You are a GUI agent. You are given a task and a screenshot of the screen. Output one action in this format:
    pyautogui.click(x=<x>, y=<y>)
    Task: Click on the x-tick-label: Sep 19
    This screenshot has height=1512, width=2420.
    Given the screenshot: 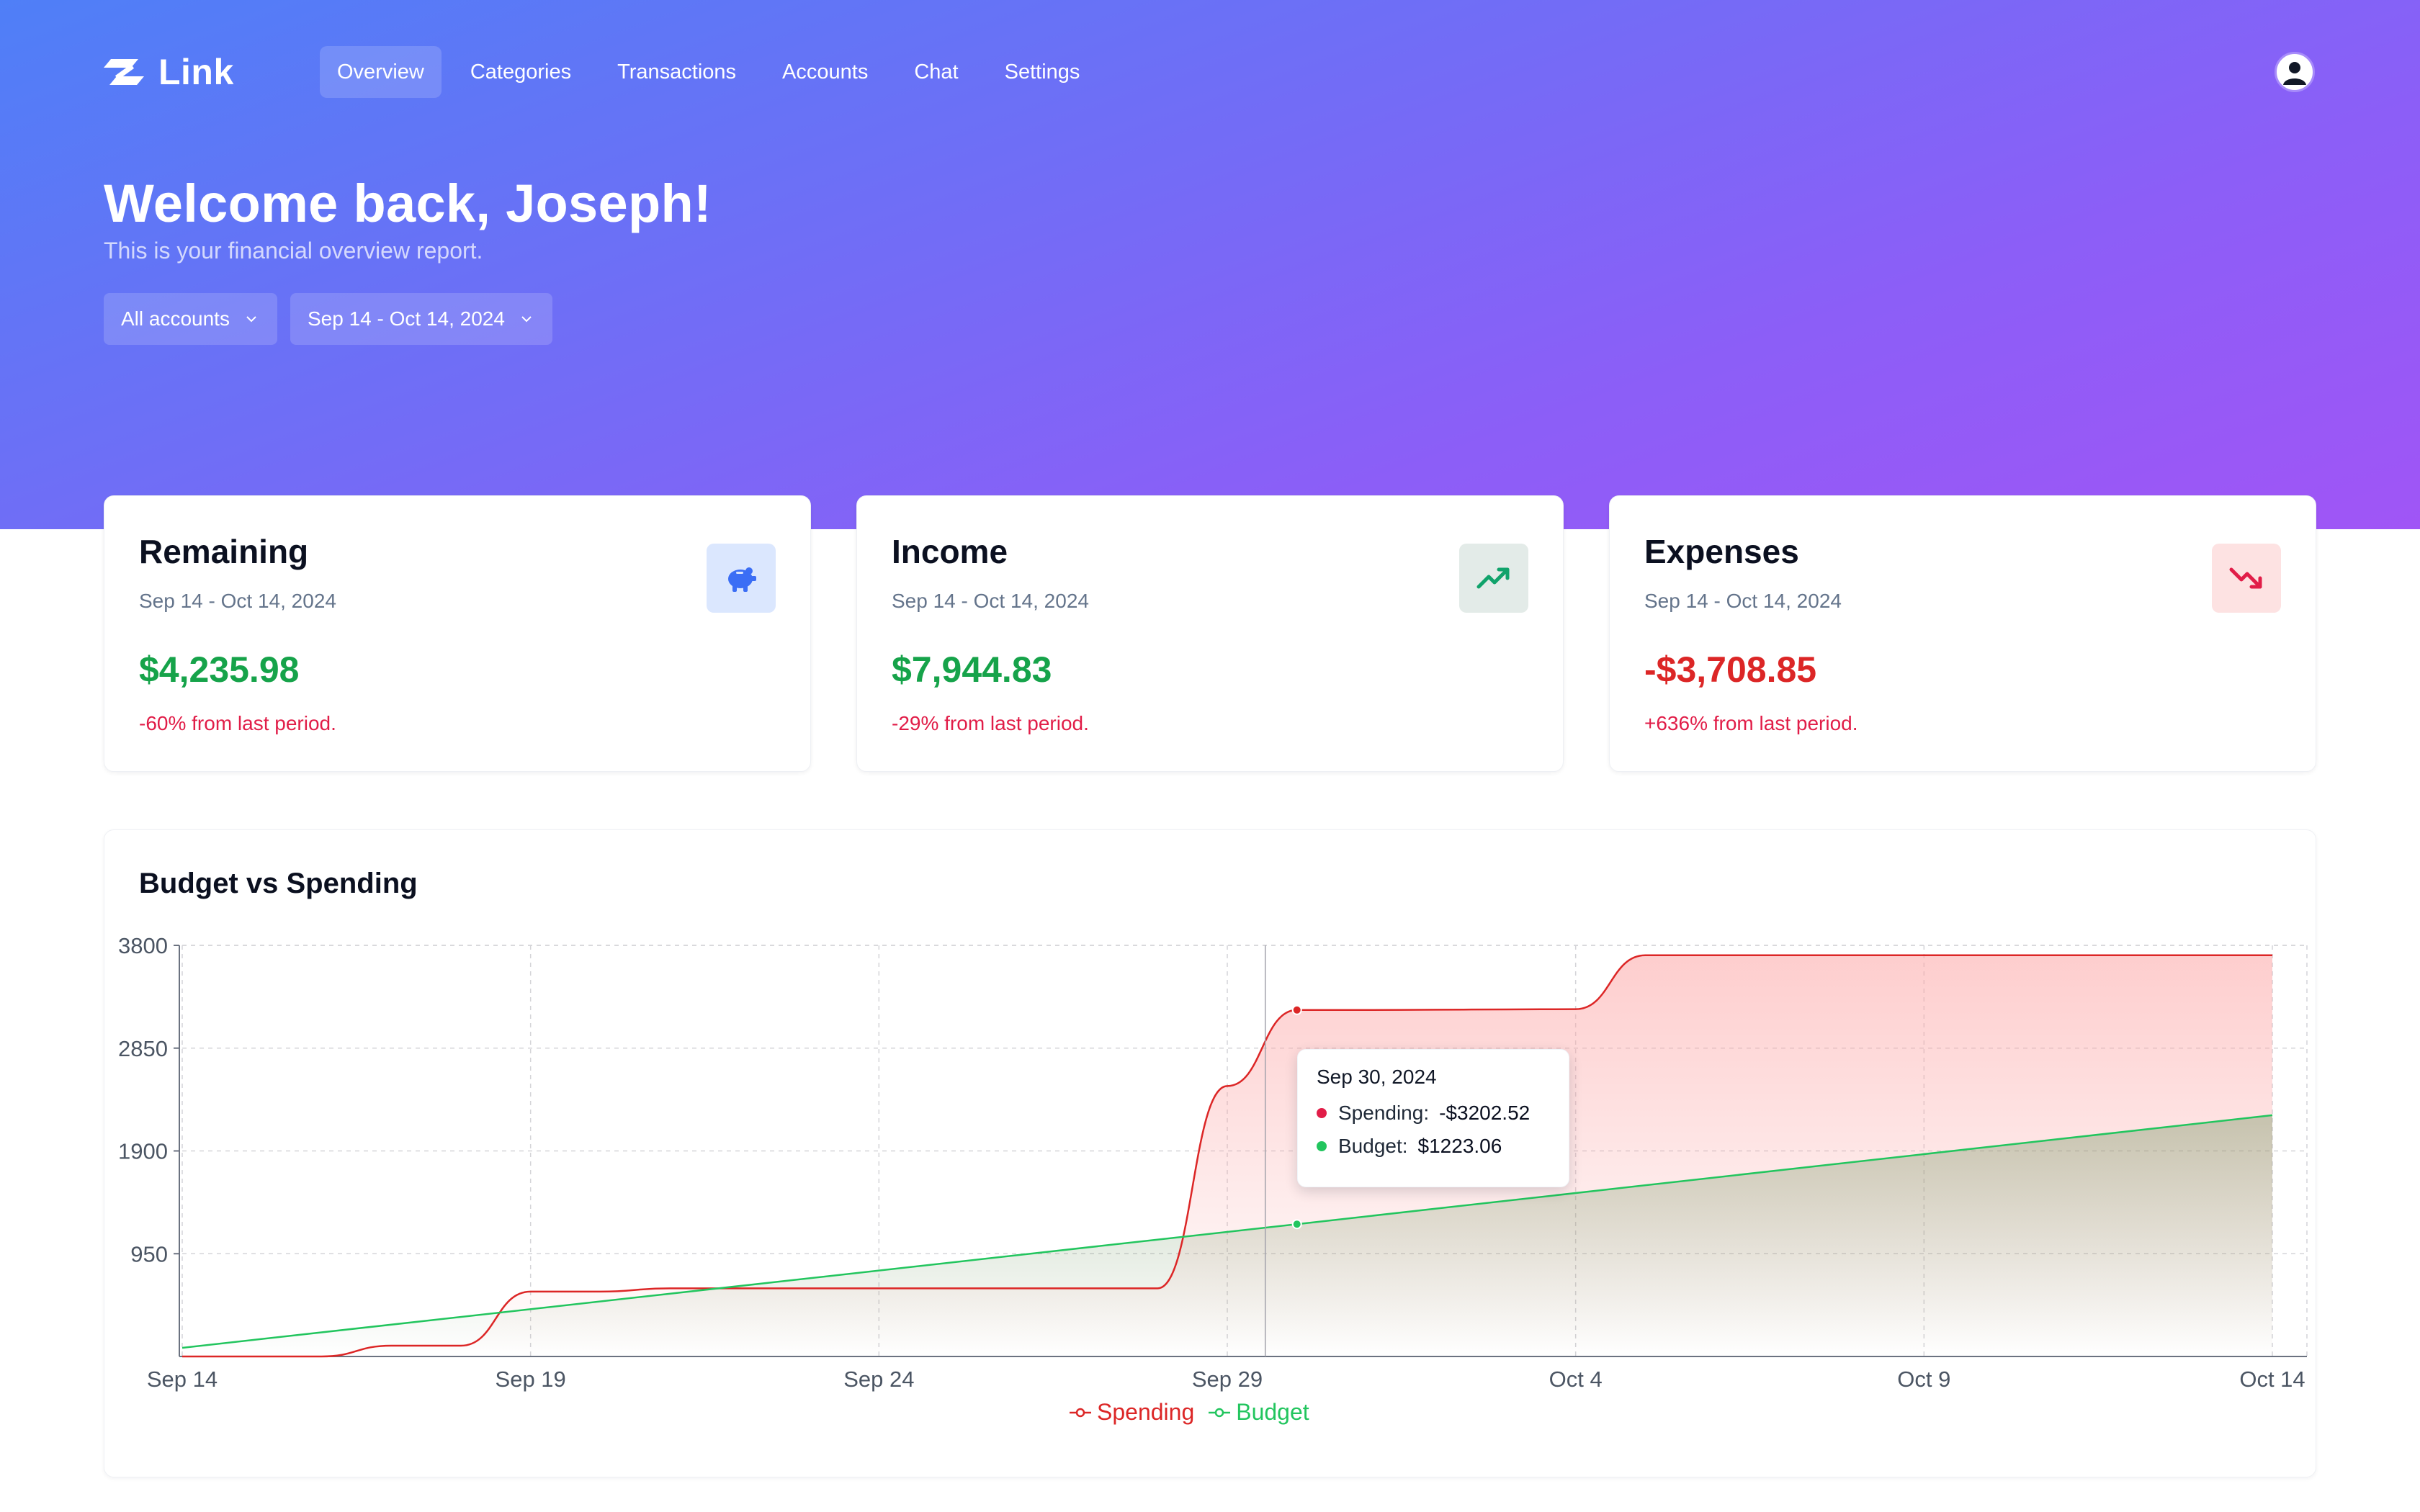 What is the action you would take?
    pyautogui.click(x=531, y=1379)
    